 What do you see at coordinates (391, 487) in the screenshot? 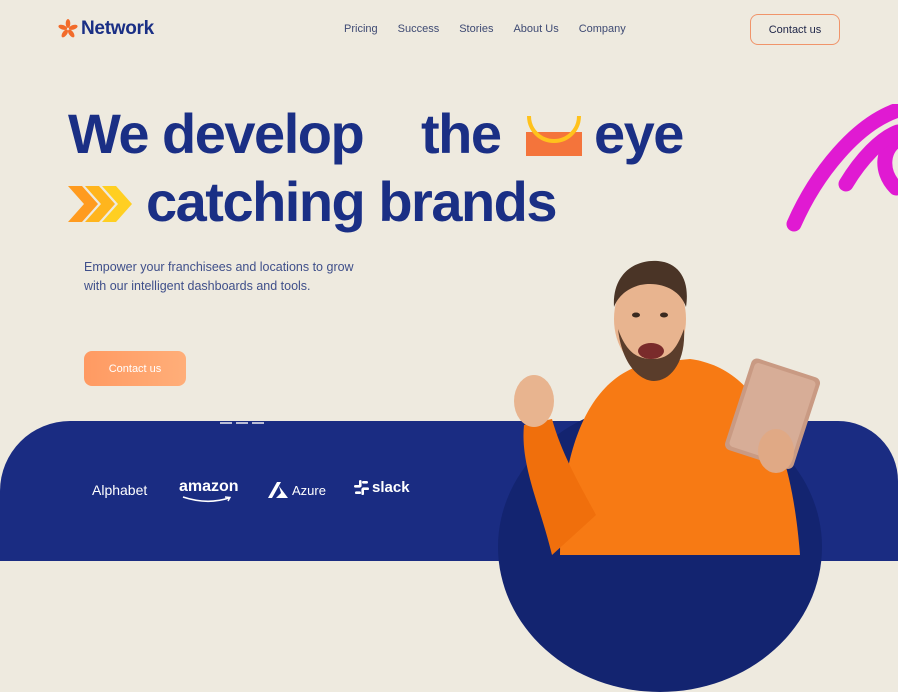
I see `partner-slack-label: slack` at bounding box center [391, 487].